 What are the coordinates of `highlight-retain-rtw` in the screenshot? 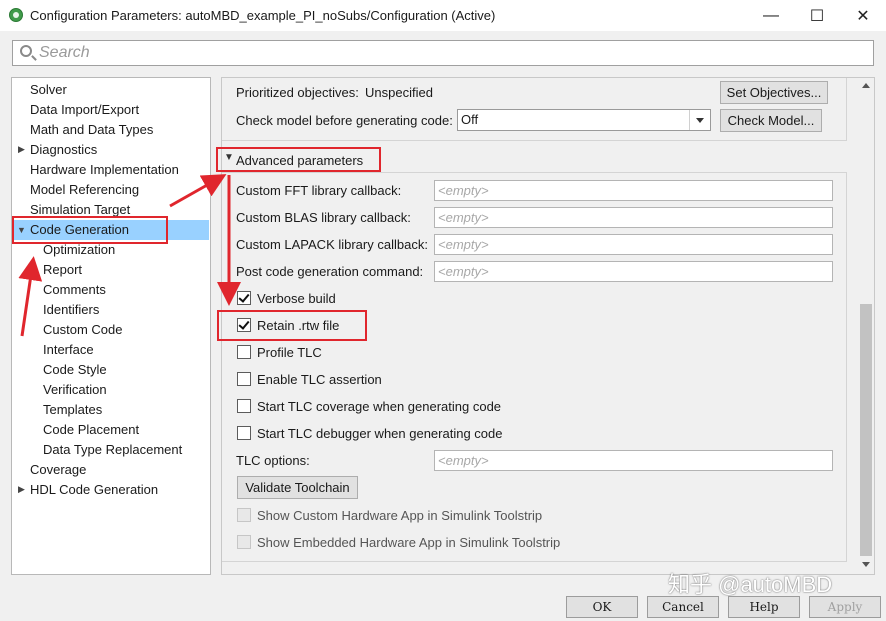 It's located at (292, 325).